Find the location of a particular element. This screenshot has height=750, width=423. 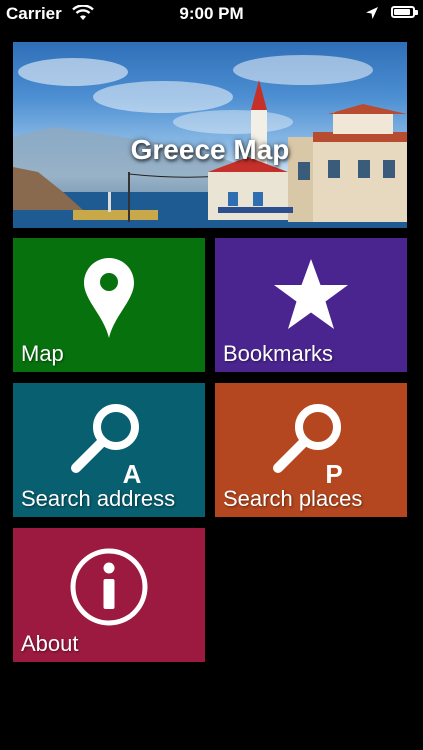

status-bar: Carrier 9:00 PM is located at coordinates (211, 14).